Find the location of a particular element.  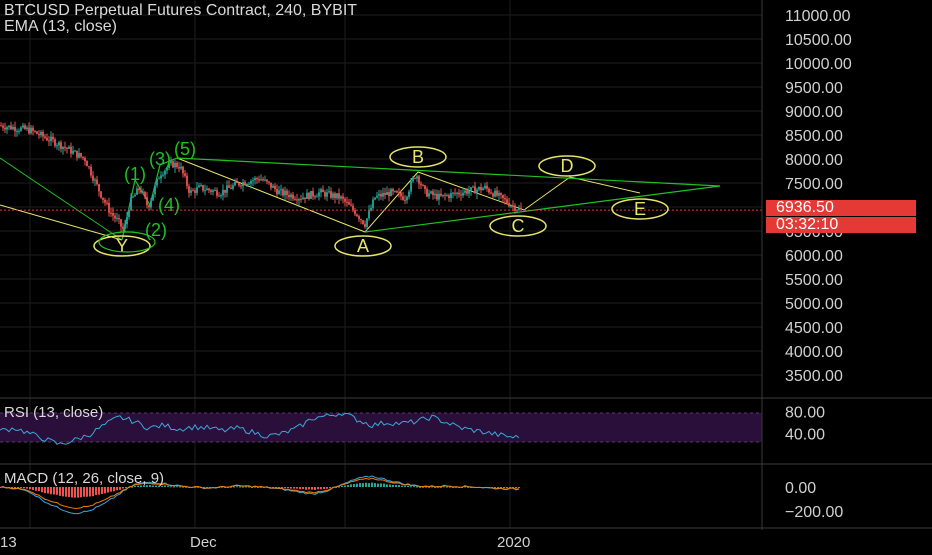

time-tick-label: 2020 is located at coordinates (513, 542).